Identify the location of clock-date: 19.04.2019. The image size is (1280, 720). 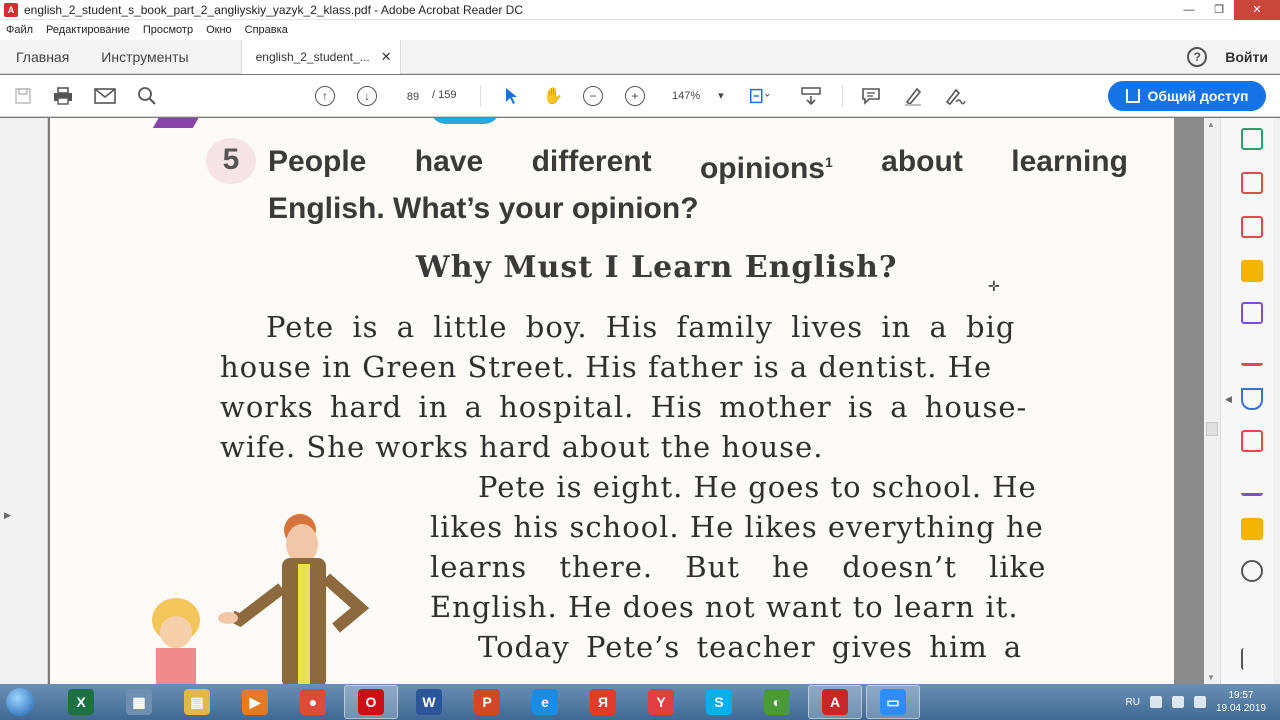
(1240, 708).